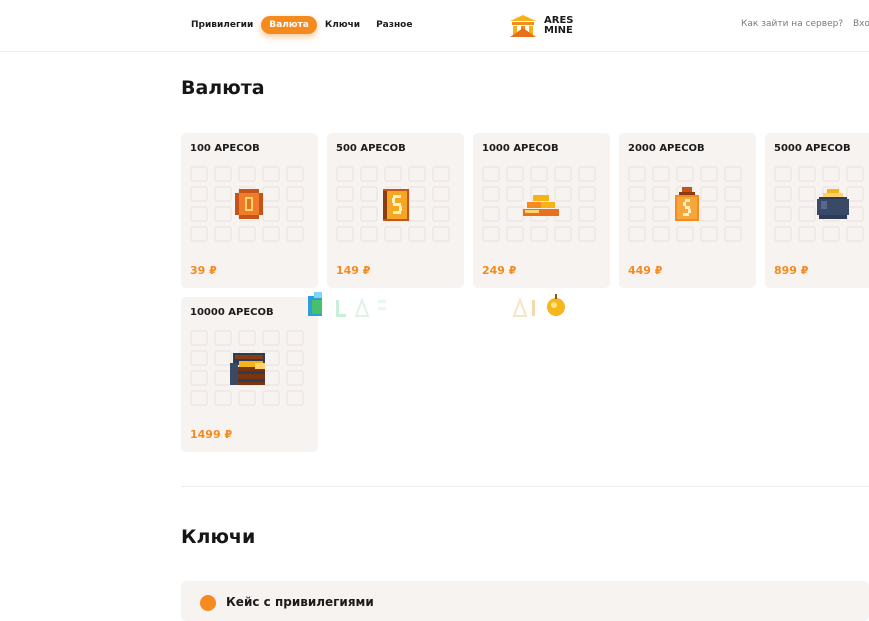  I want to click on currency-card-100: 100 АРЕСОВ 39 ₽, so click(249, 210).